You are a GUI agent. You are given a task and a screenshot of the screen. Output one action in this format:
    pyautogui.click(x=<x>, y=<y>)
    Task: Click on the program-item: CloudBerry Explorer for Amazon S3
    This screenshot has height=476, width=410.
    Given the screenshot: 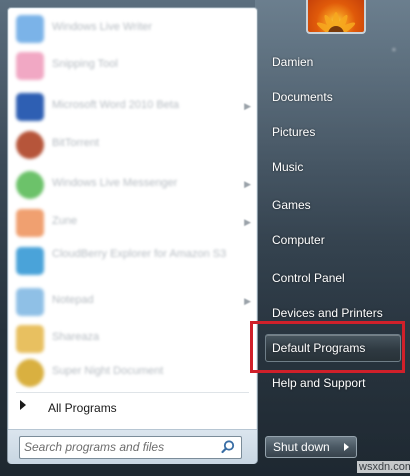 What is the action you would take?
    pyautogui.click(x=132, y=261)
    